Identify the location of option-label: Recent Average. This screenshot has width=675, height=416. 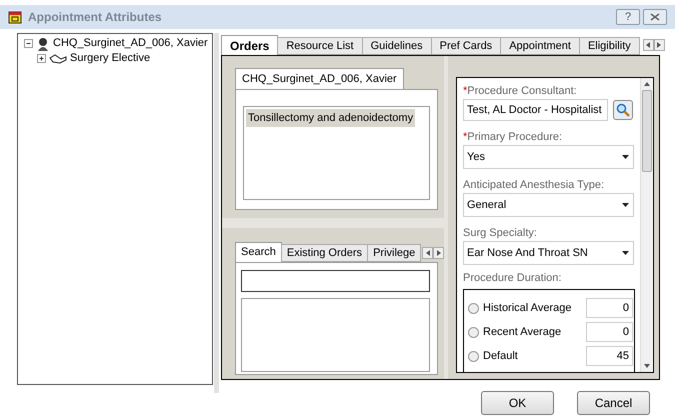
(522, 332).